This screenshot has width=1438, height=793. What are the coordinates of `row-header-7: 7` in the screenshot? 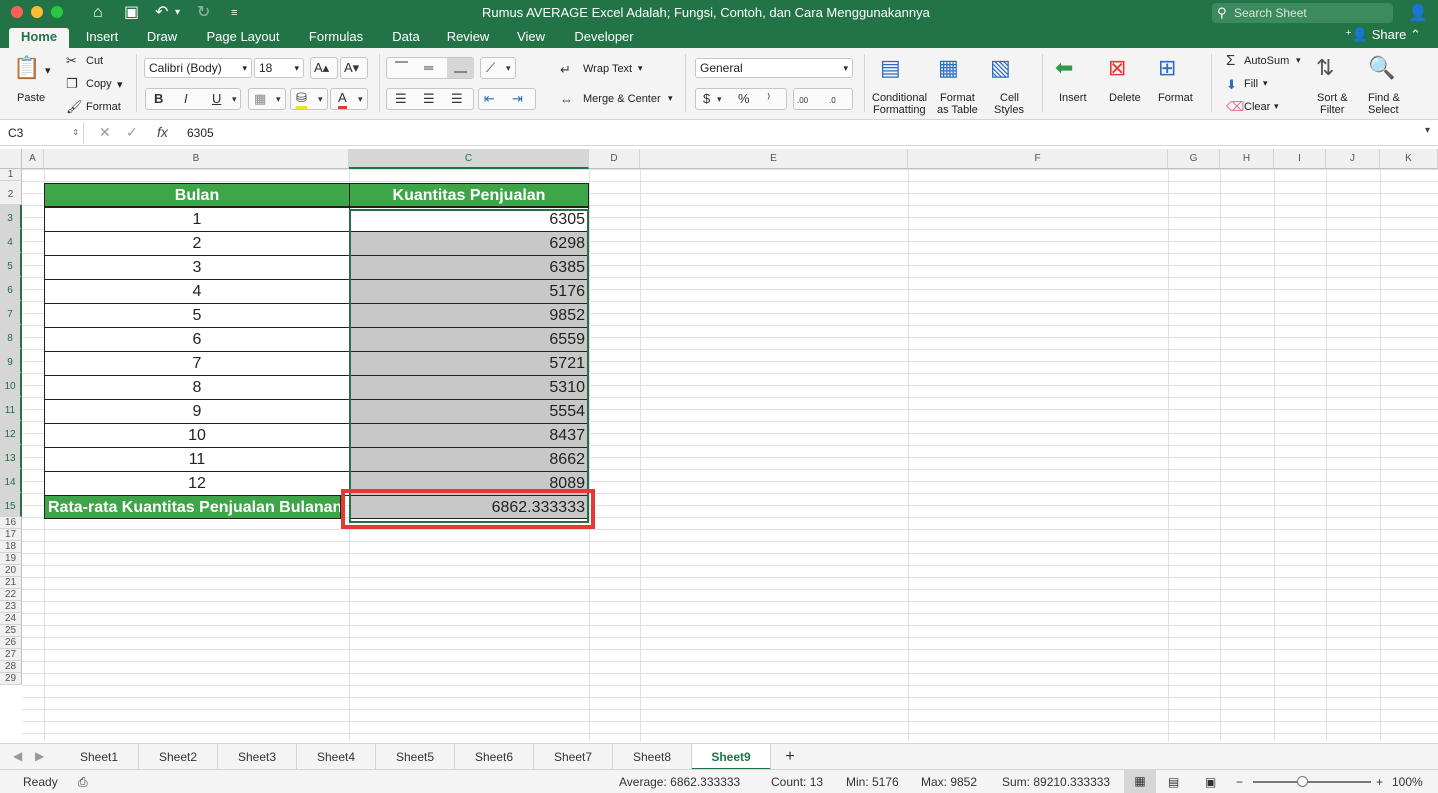 It's located at (11, 313).